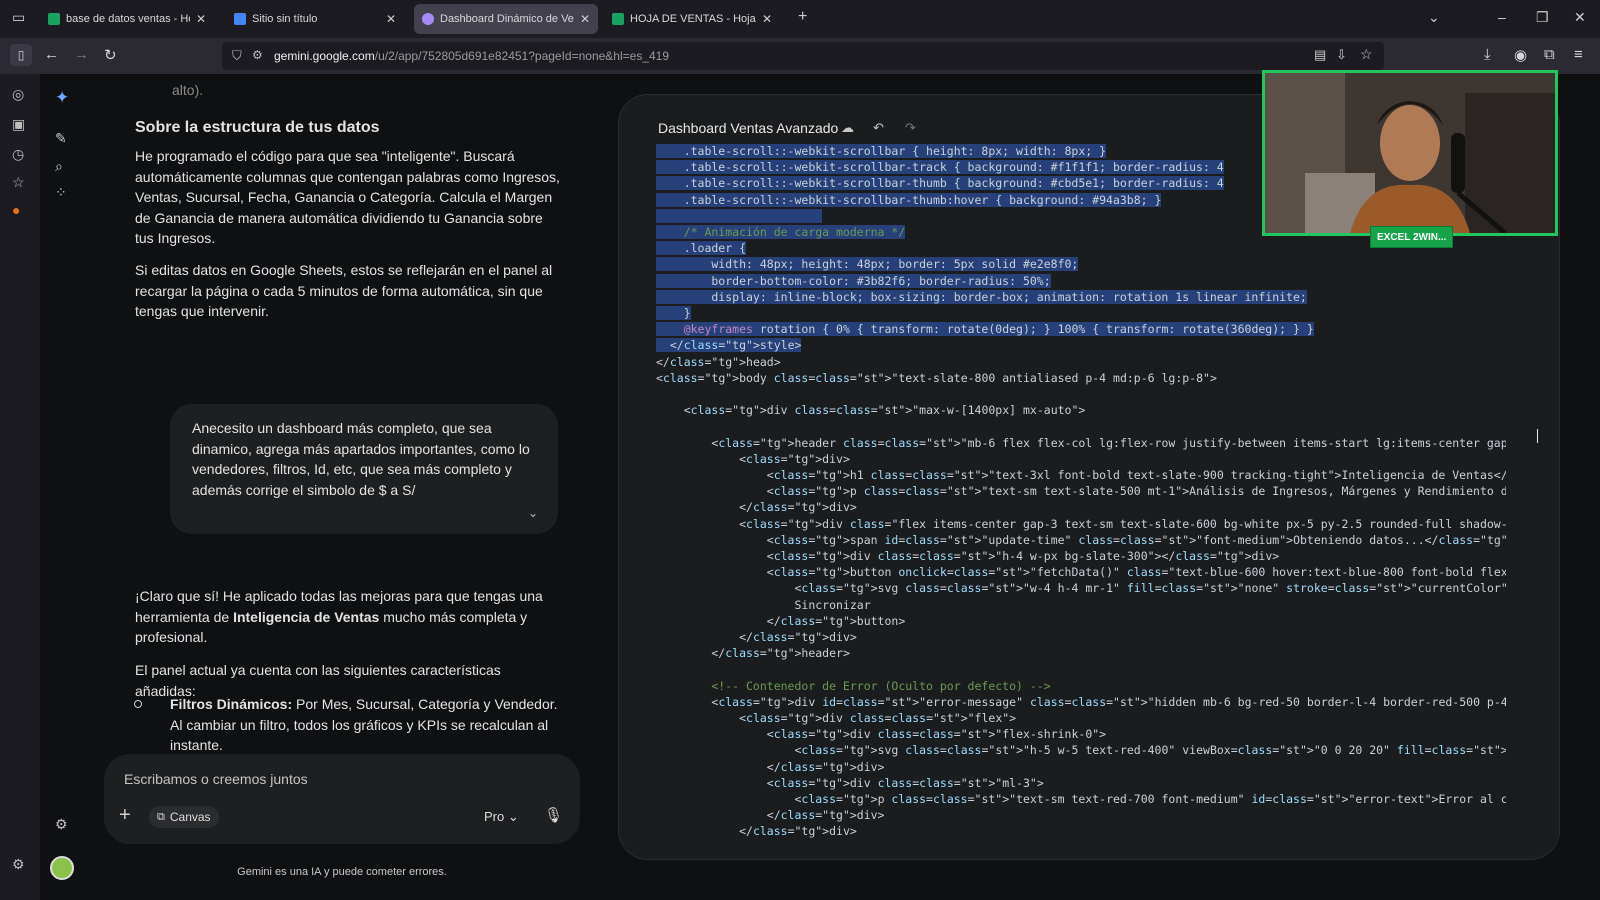 Image resolution: width=1600 pixels, height=900 pixels. Describe the element at coordinates (18, 154) in the screenshot. I see `clock-icon: ◷` at that location.